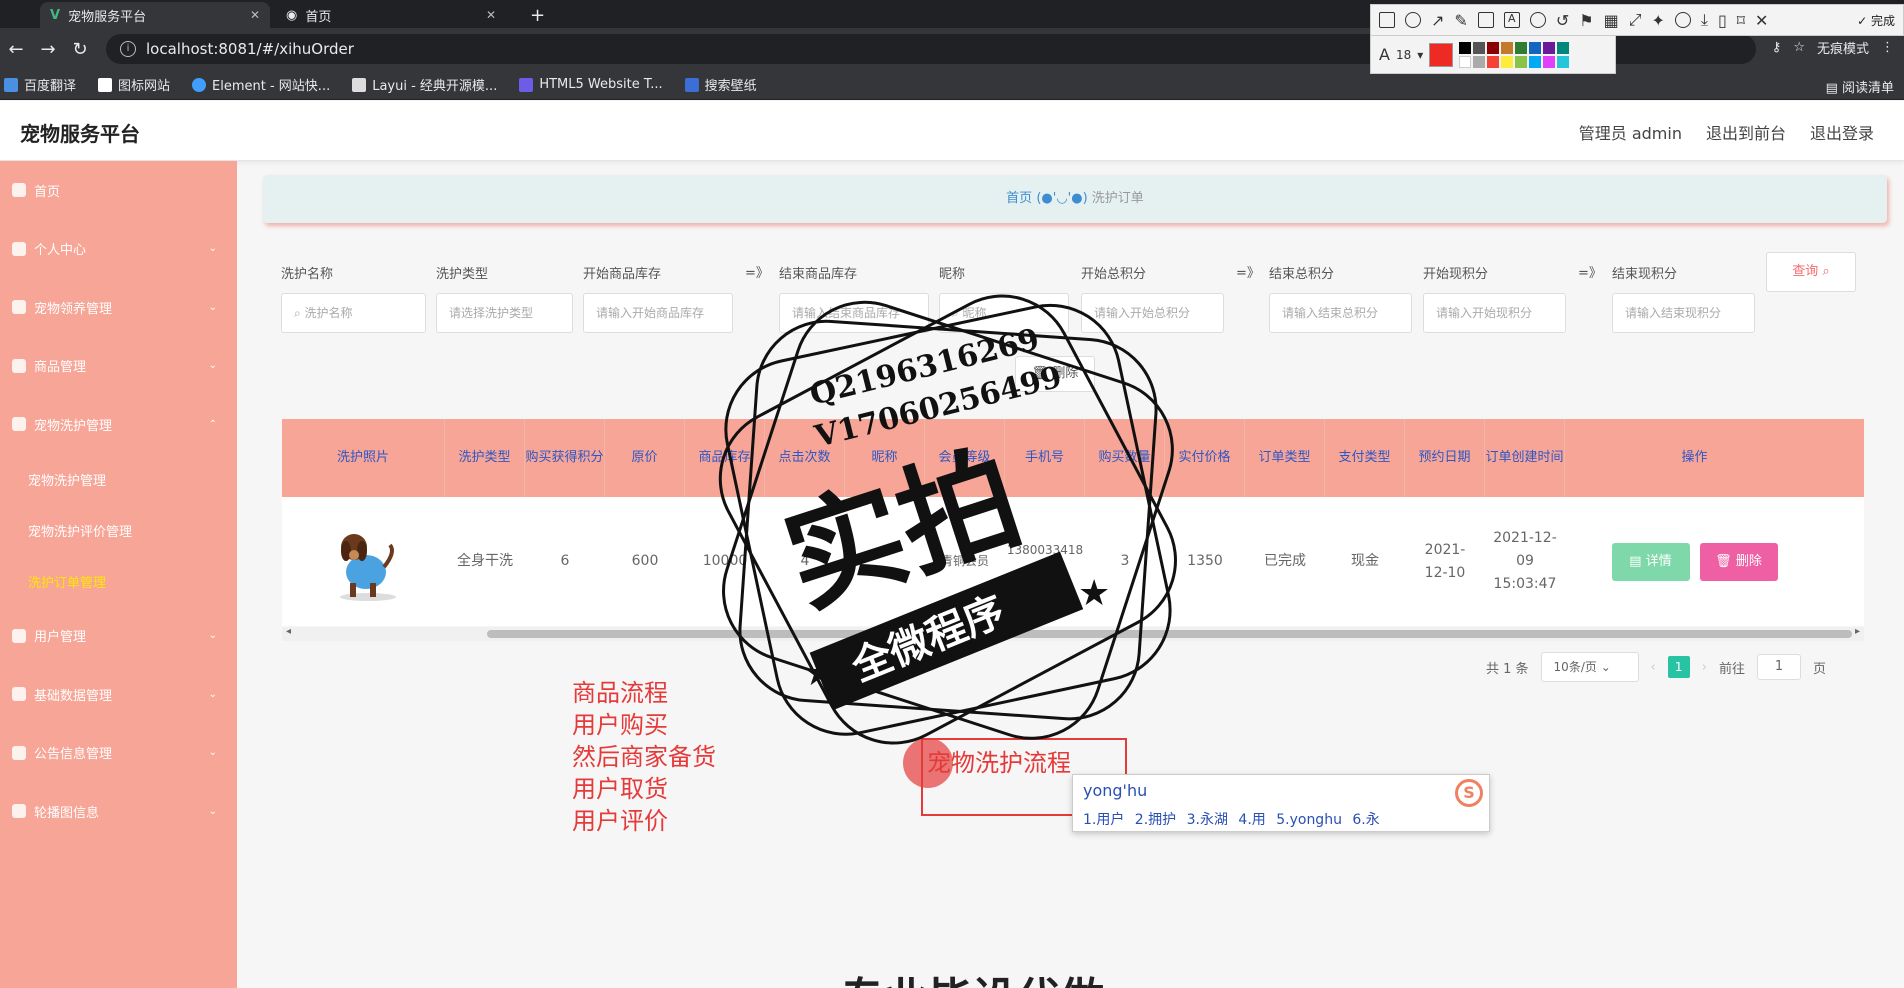 The image size is (1904, 988). Describe the element at coordinates (1413, 20) in the screenshot. I see `ellipse-tool-icon` at that location.